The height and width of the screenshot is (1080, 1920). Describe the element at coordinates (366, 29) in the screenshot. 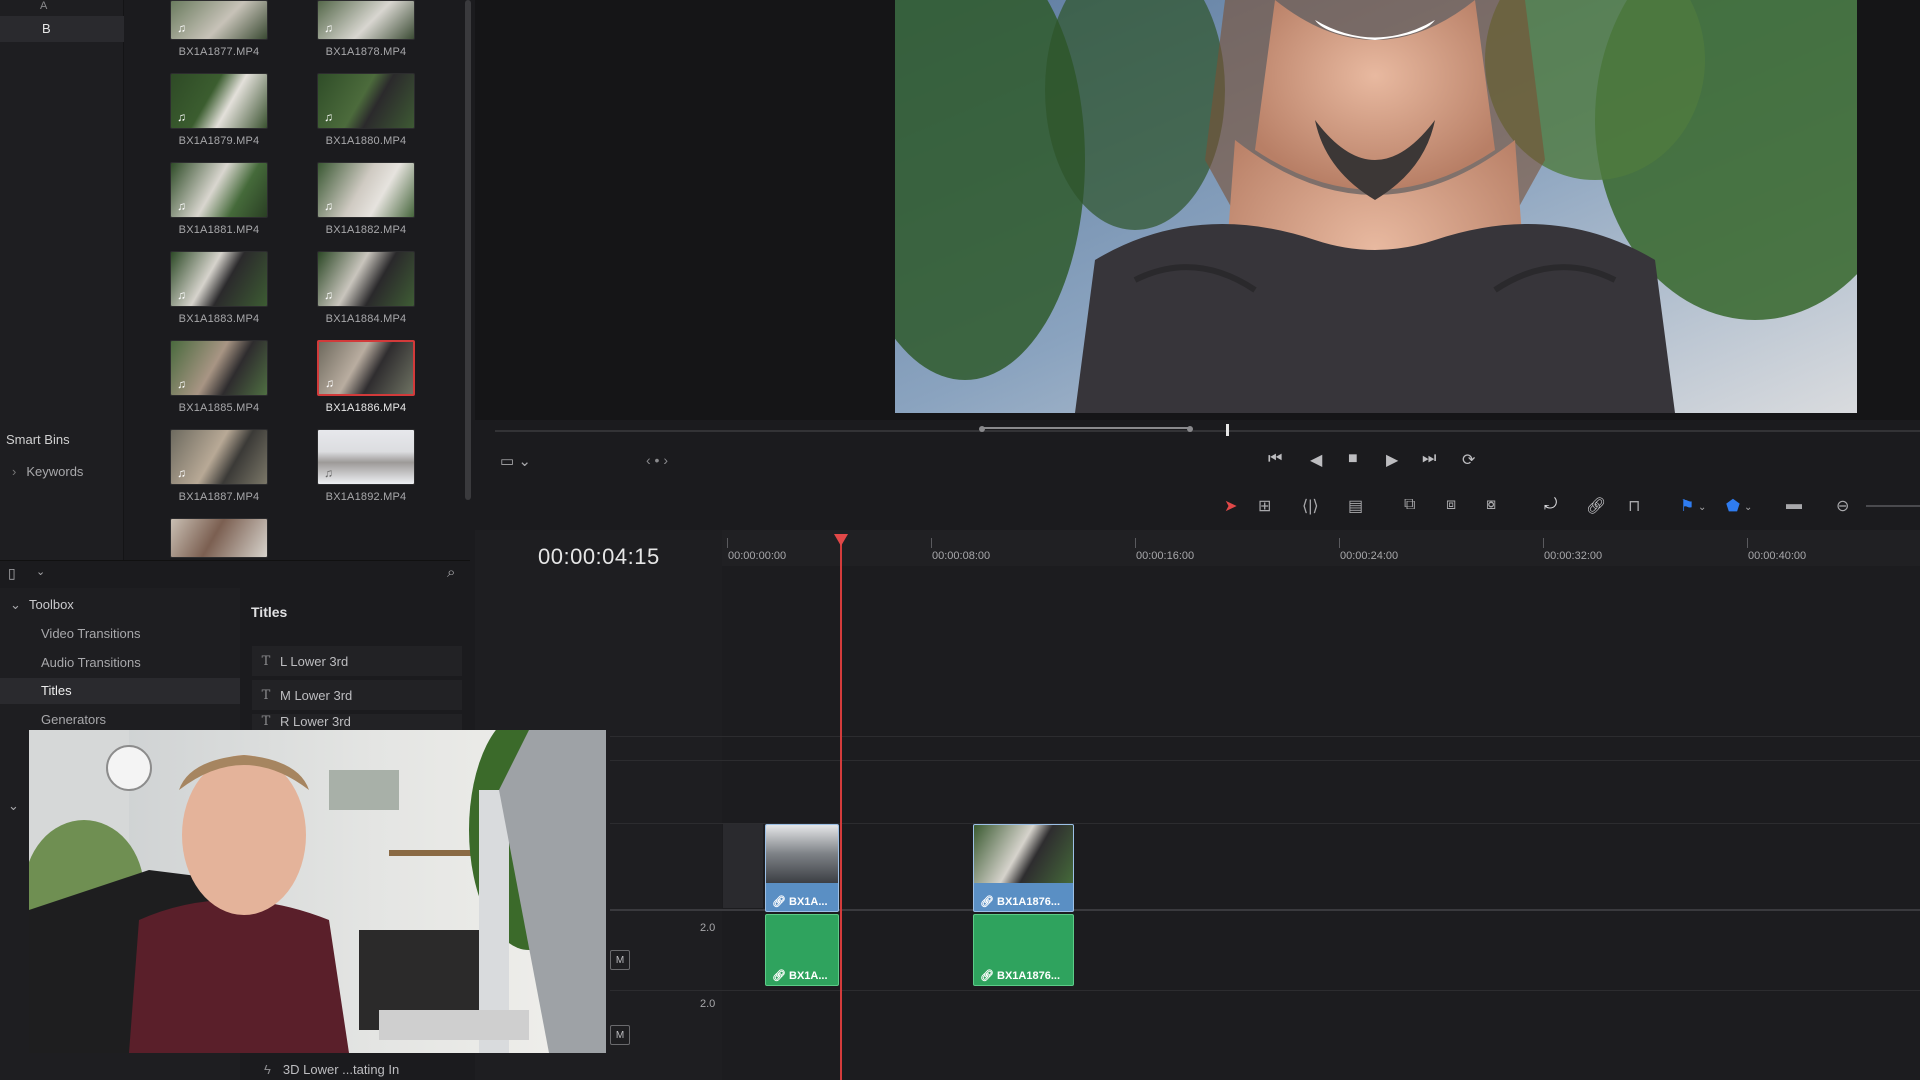

I see `media-clip: ♫ BX1A1878.MP4` at that location.